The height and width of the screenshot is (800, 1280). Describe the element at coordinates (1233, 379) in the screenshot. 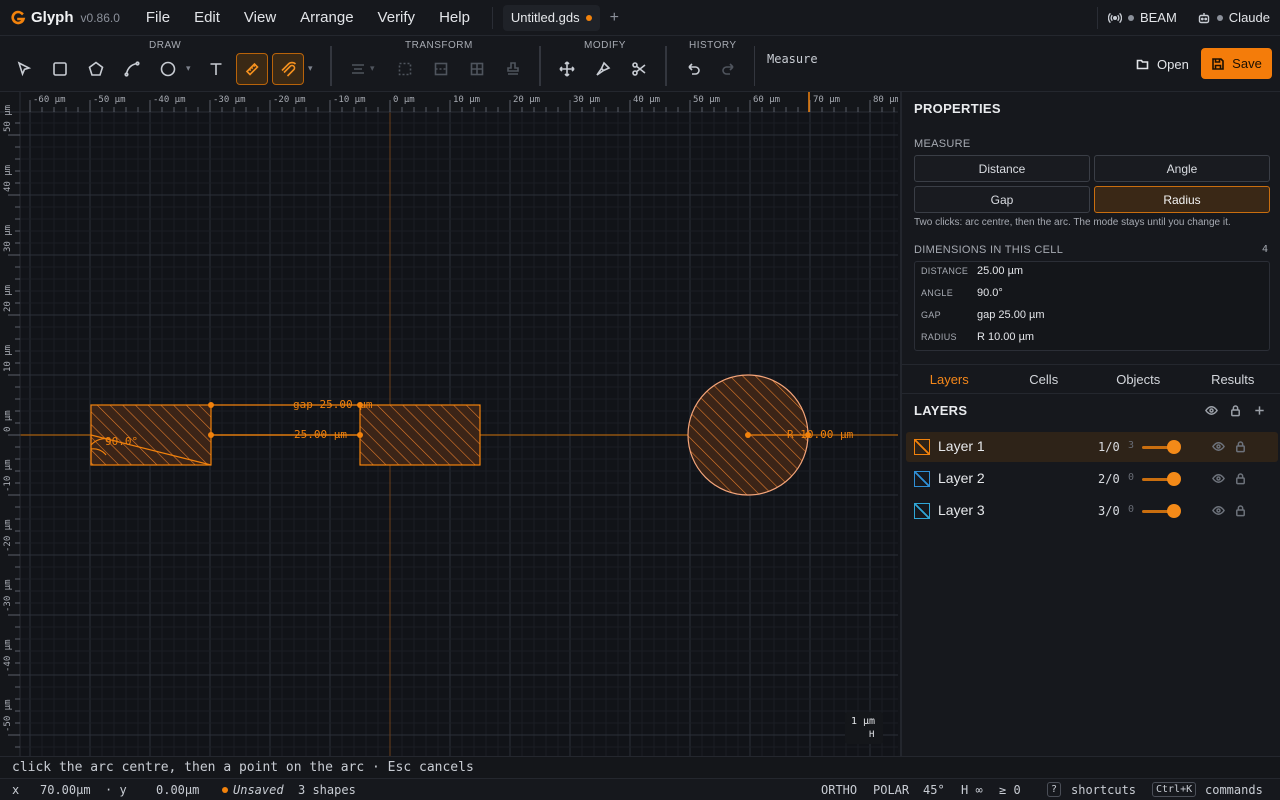

I see `tab-results: Results` at that location.